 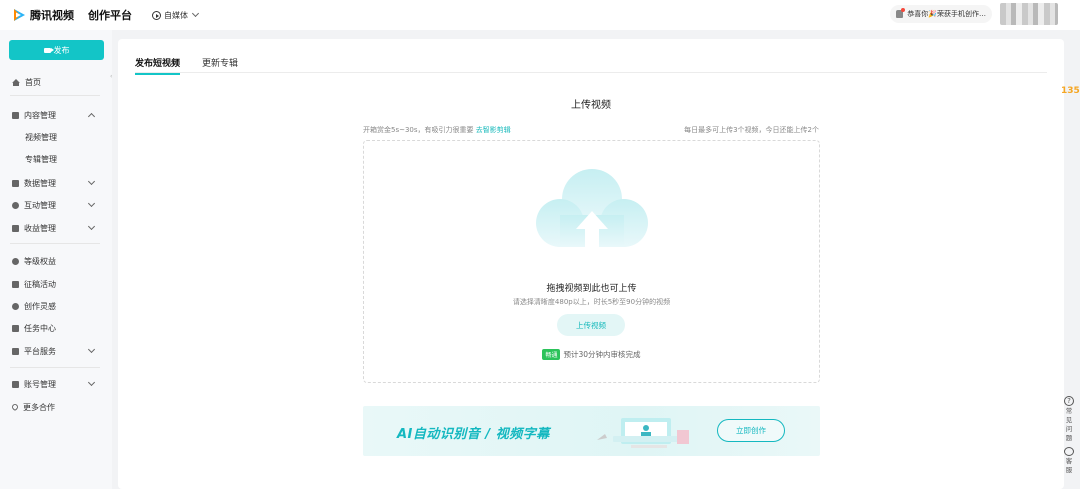 What do you see at coordinates (61, 50) in the screenshot?
I see `publish-label: 发布` at bounding box center [61, 50].